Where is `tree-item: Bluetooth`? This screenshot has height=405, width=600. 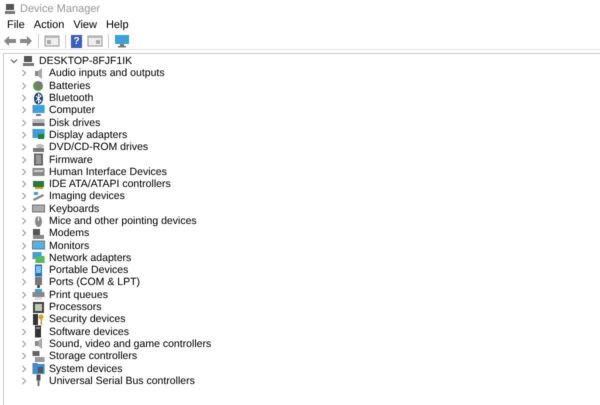
tree-item: Bluetooth is located at coordinates (71, 98).